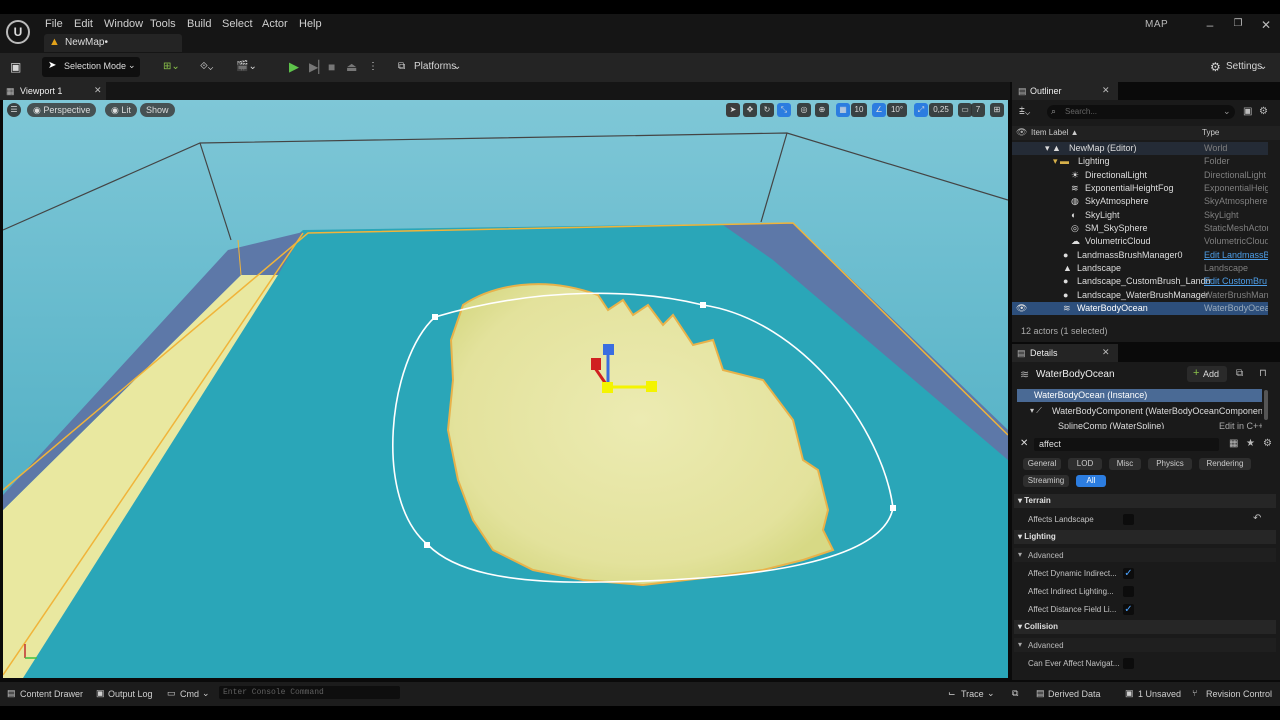 The width and height of the screenshot is (1280, 720). I want to click on revision-control-button: Revision Control, so click(1239, 694).